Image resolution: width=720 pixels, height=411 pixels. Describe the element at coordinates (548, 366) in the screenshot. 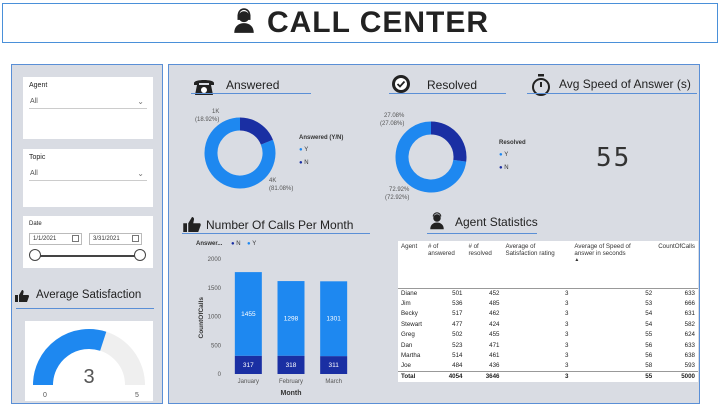

I see `table-row: Joe 484 436 3 58 593` at that location.